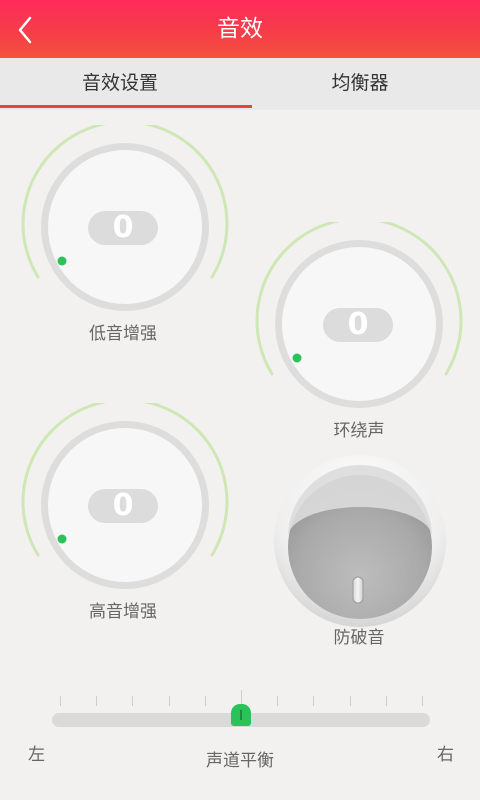  Describe the element at coordinates (123, 506) in the screenshot. I see `treble-boost-value: 0` at that location.